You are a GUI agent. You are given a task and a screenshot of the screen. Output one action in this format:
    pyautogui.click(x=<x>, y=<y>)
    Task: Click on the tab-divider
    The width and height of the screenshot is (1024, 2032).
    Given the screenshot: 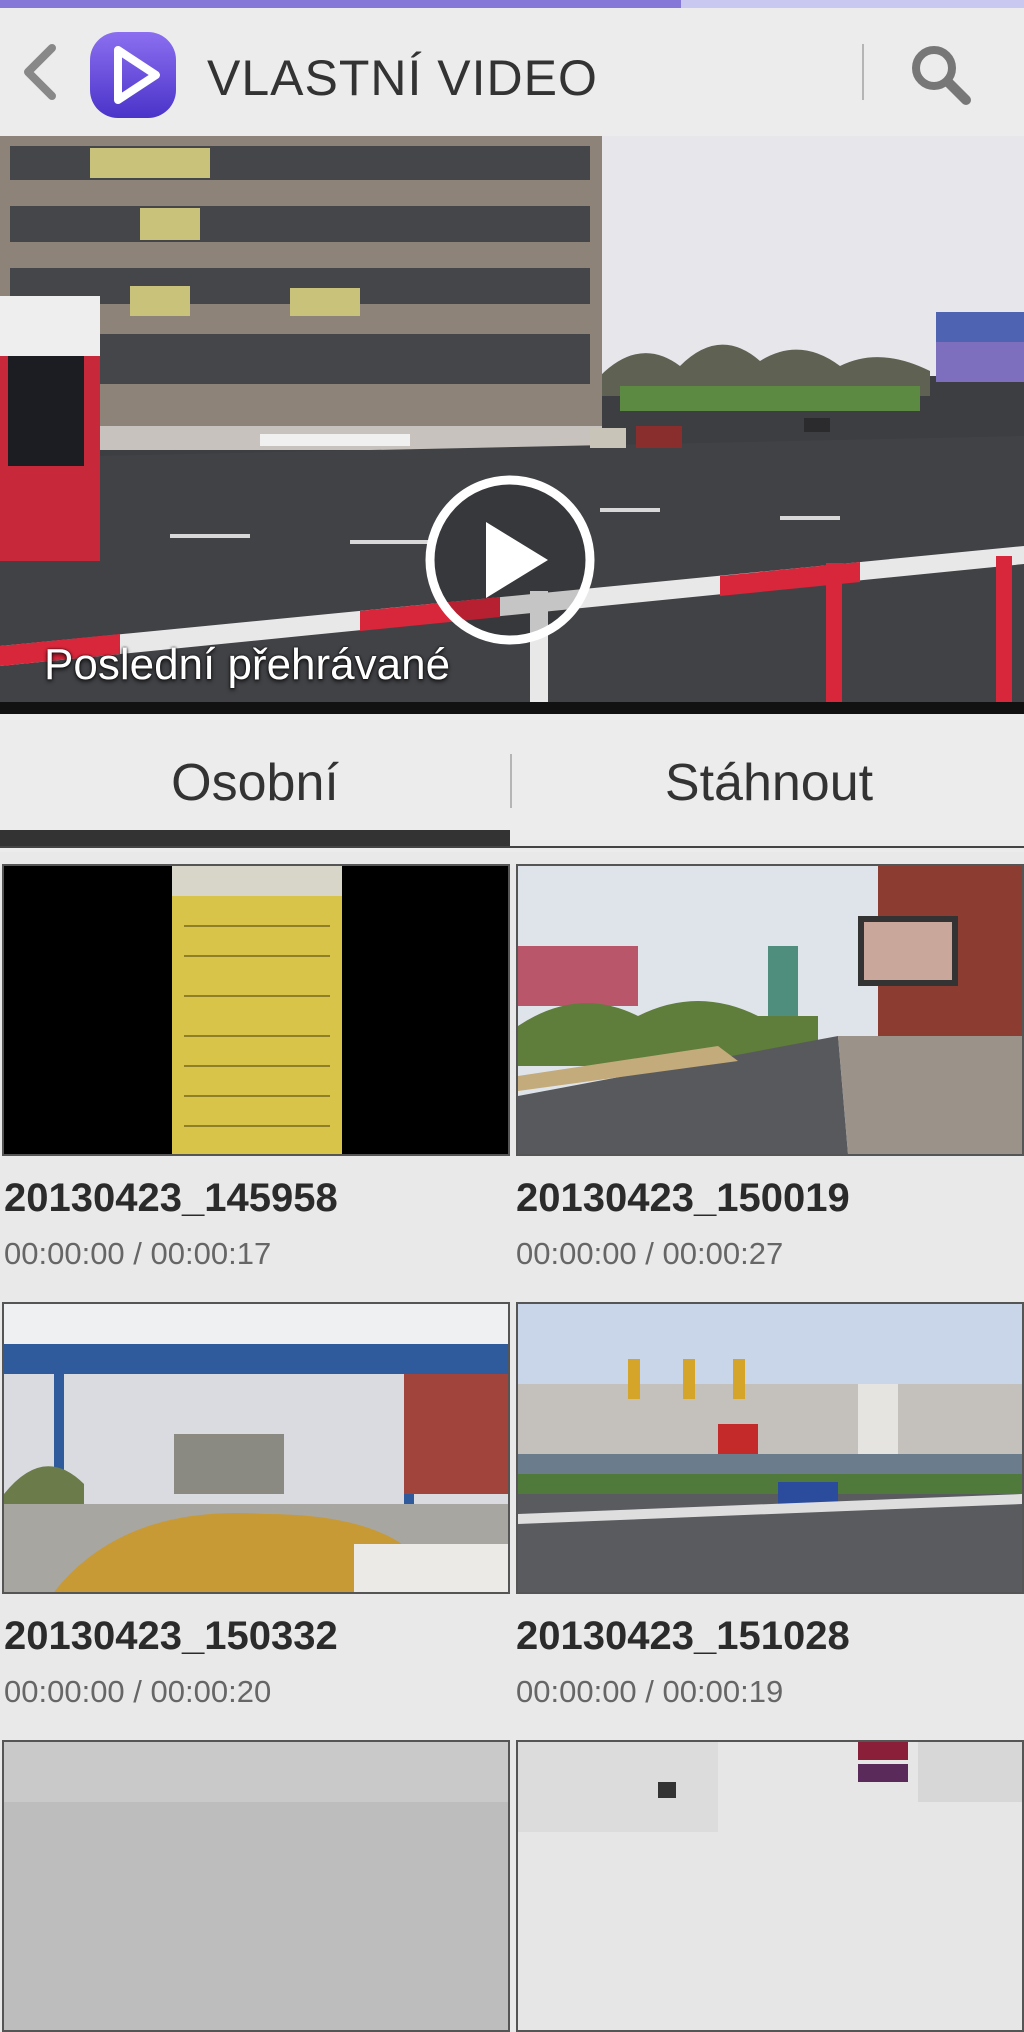 What is the action you would take?
    pyautogui.click(x=511, y=781)
    